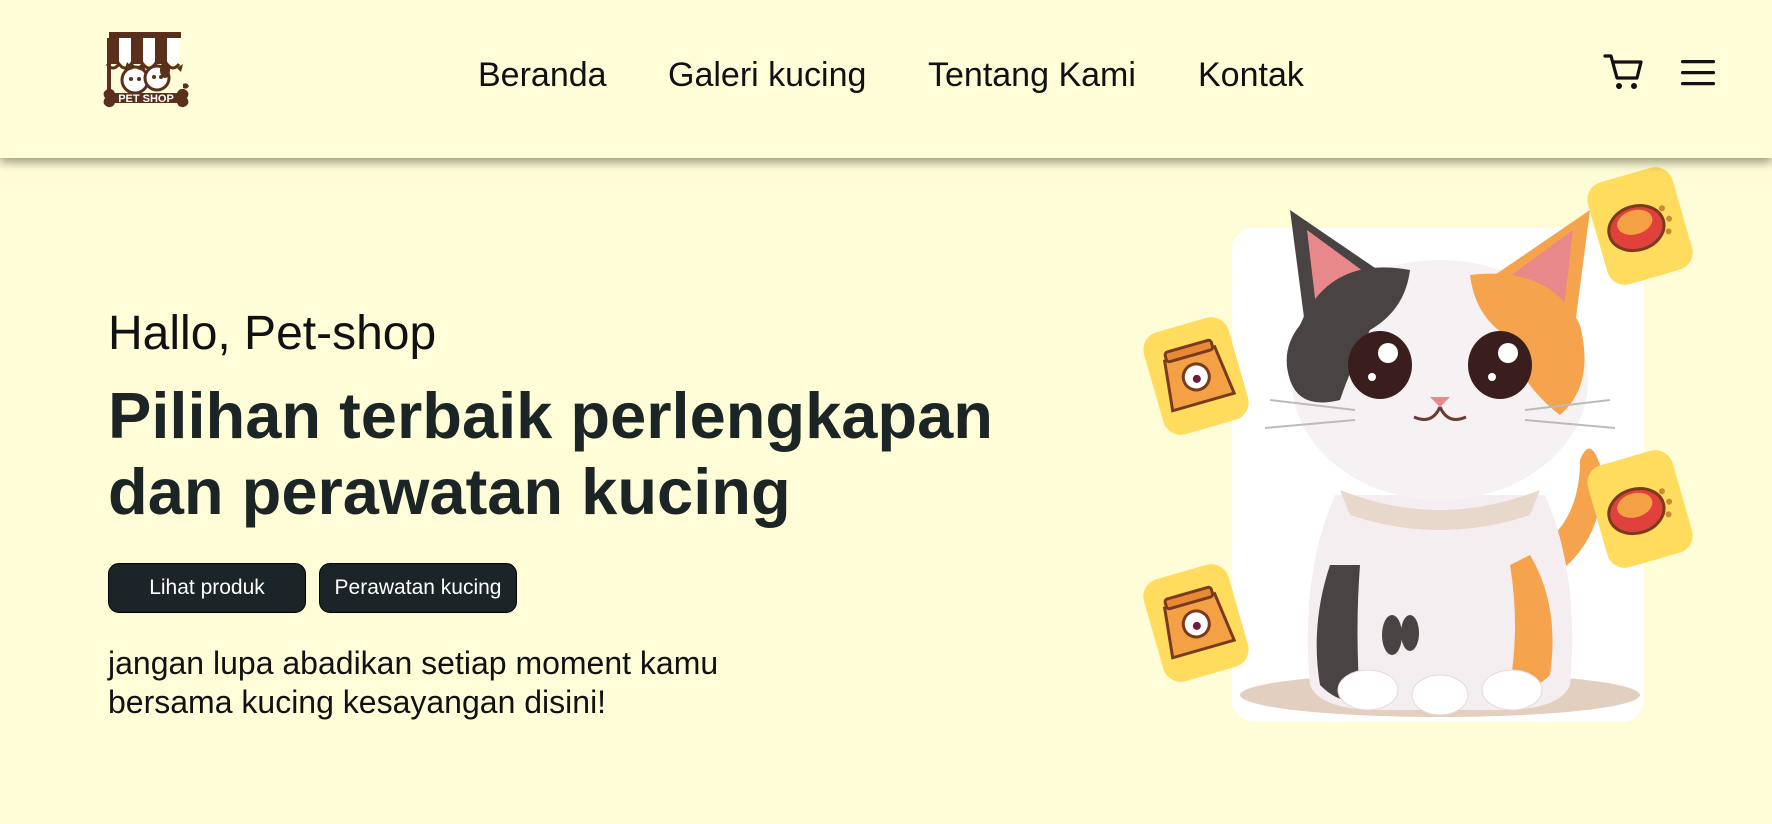 This screenshot has width=1772, height=824. Describe the element at coordinates (272, 333) in the screenshot. I see `hero-greeting: Hallo, Pet-shop` at that location.